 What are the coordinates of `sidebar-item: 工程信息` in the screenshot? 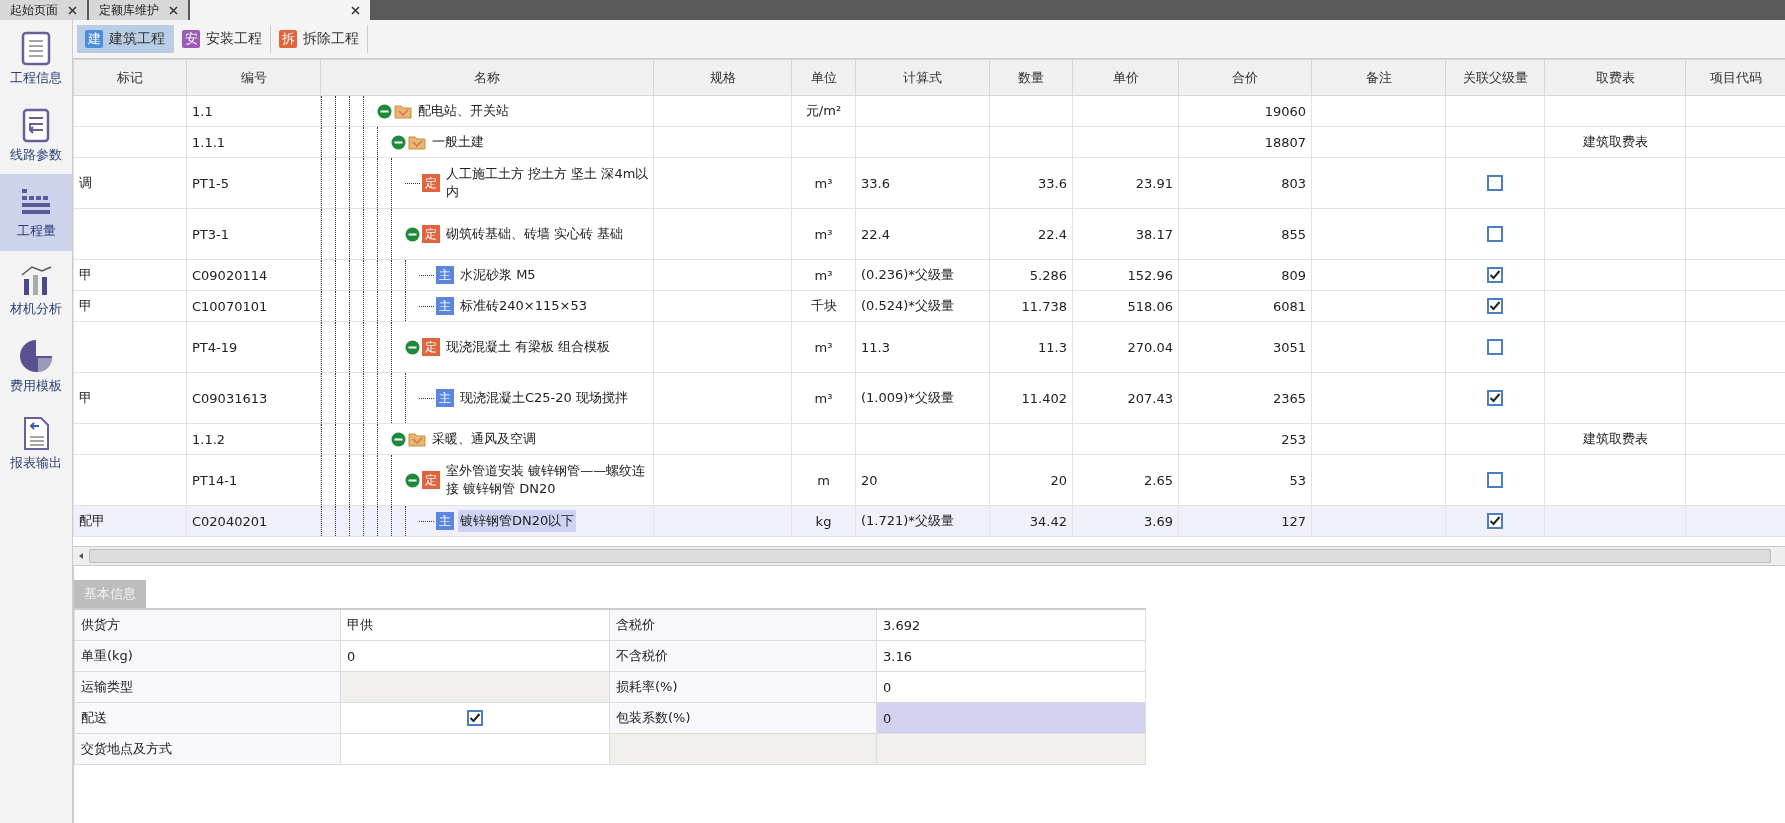 It's located at (36, 58).